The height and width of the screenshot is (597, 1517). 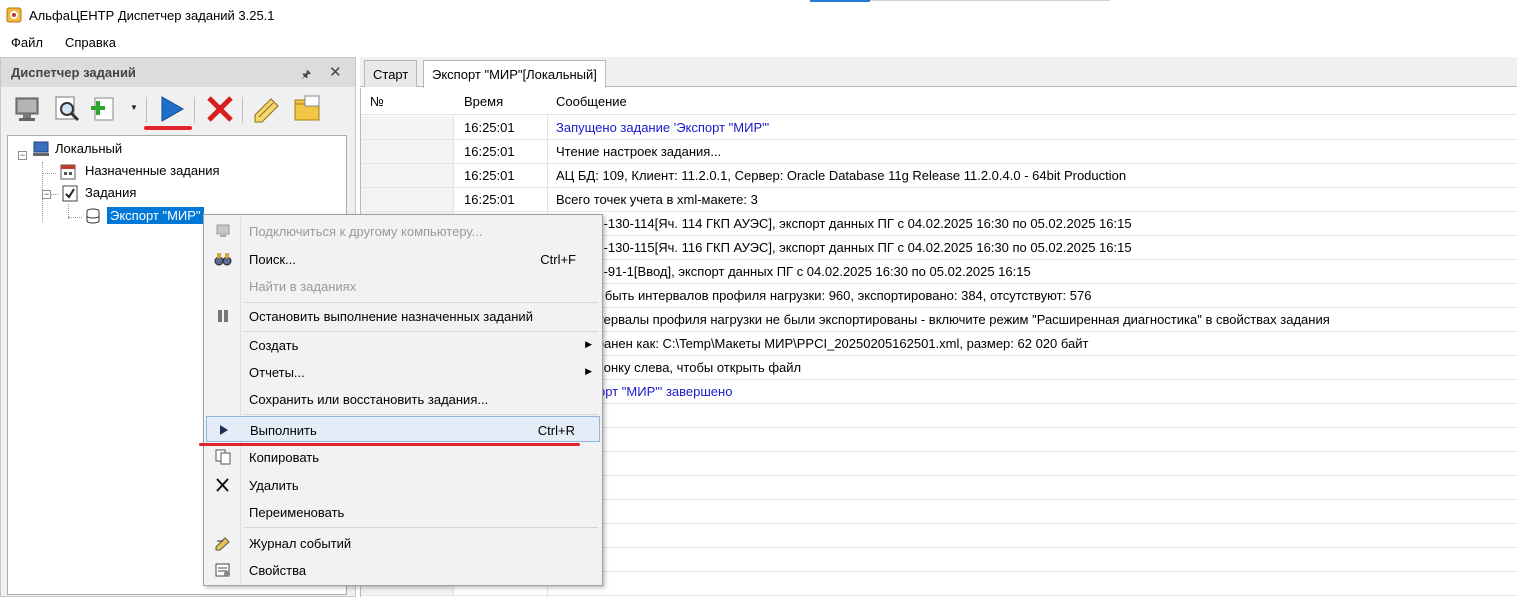 I want to click on tab-start: Старт, so click(x=391, y=73).